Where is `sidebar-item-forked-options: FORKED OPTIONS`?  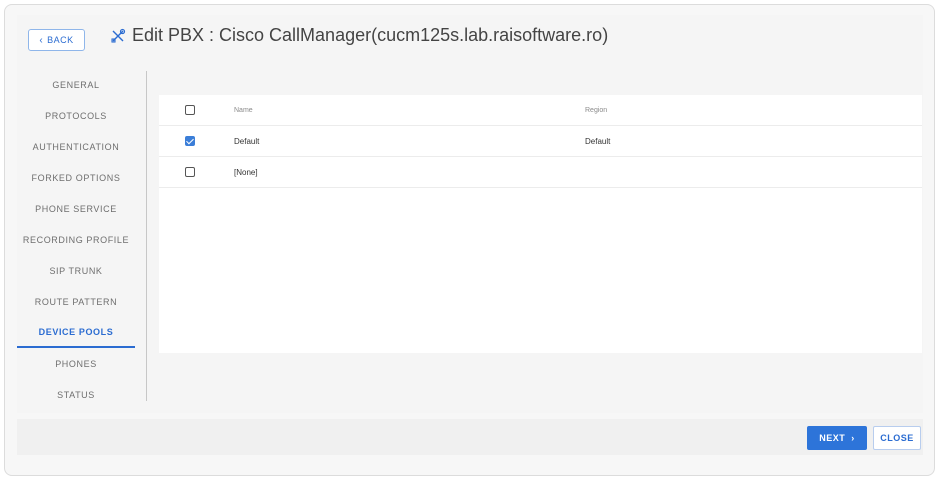 sidebar-item-forked-options: FORKED OPTIONS is located at coordinates (76, 177).